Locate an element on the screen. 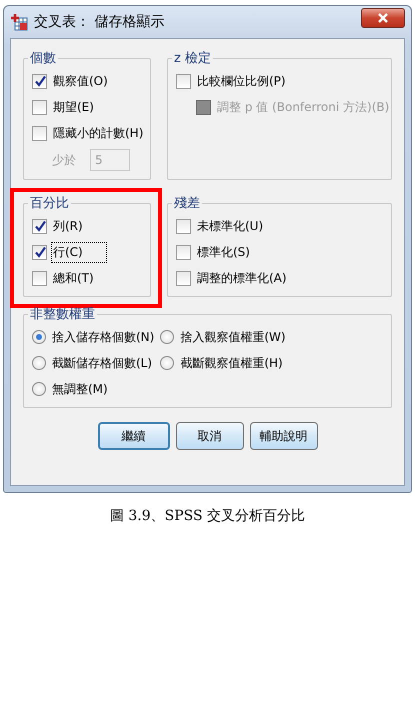 This screenshot has height=703, width=415. radio-label: 無調整(M) is located at coordinates (80, 389).